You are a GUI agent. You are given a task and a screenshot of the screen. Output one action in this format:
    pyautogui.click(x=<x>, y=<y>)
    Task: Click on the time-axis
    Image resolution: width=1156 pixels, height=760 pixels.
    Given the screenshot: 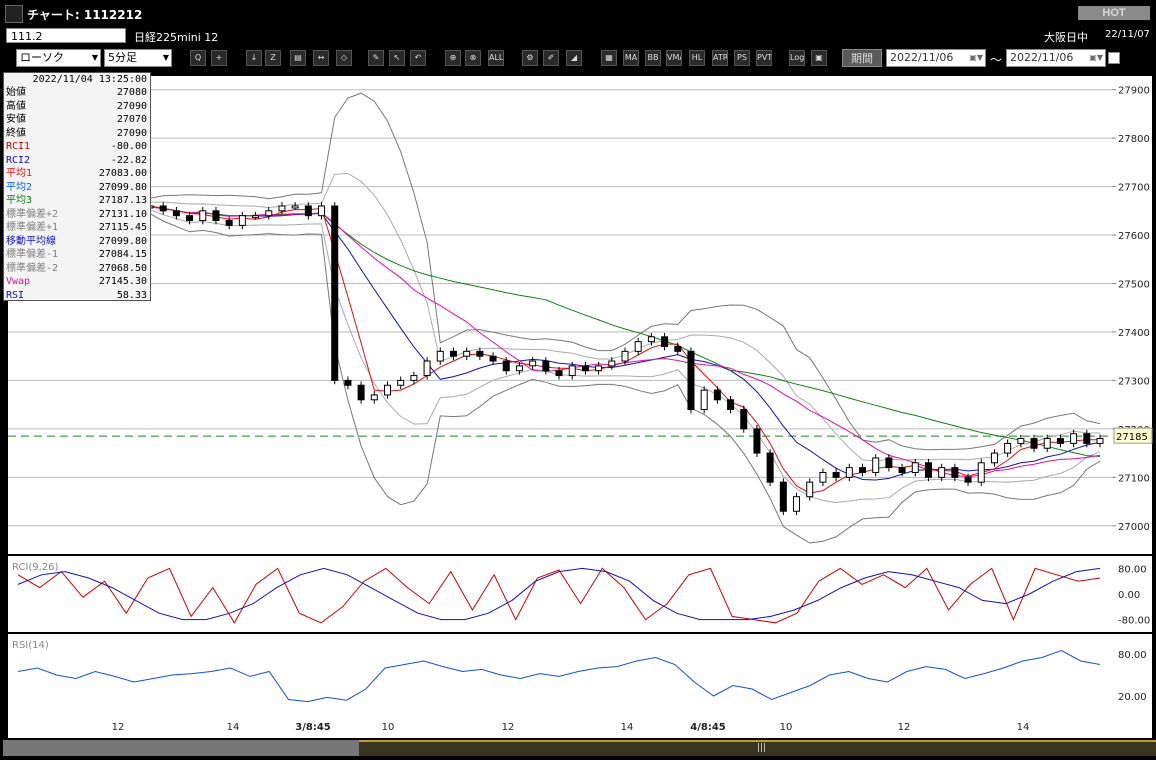 What is the action you would take?
    pyautogui.click(x=580, y=727)
    